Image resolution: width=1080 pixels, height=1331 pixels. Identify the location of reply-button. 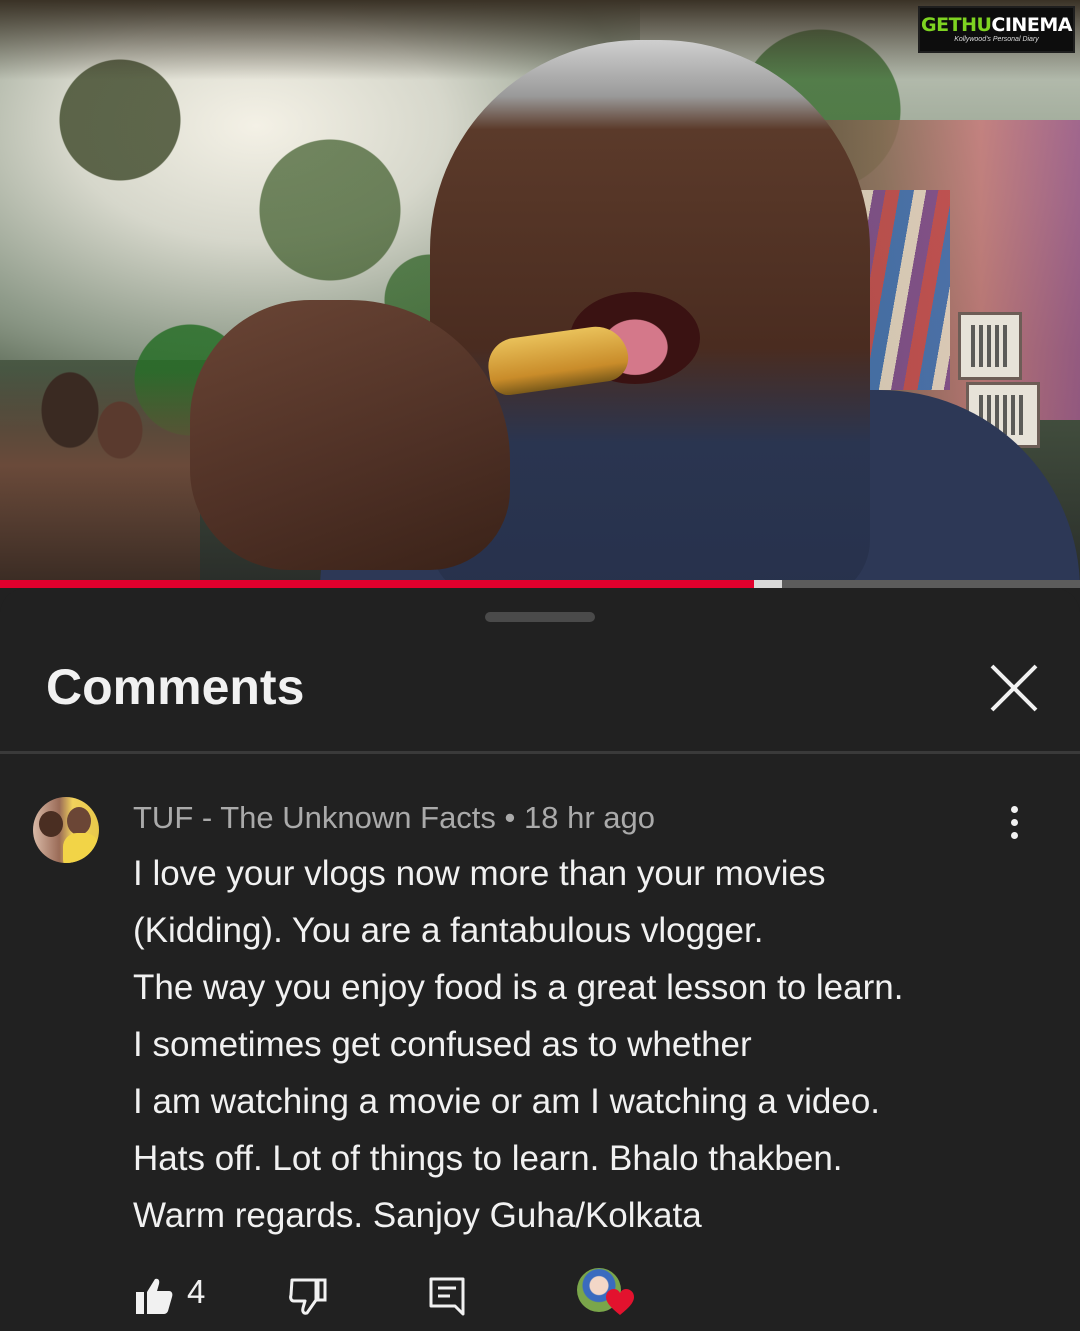
(447, 1296).